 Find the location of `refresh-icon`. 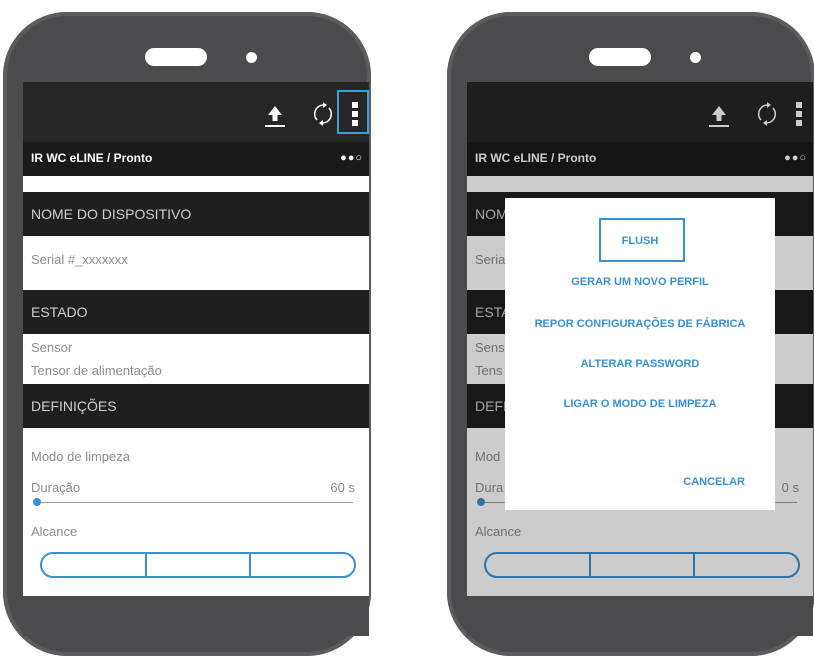

refresh-icon is located at coordinates (323, 114).